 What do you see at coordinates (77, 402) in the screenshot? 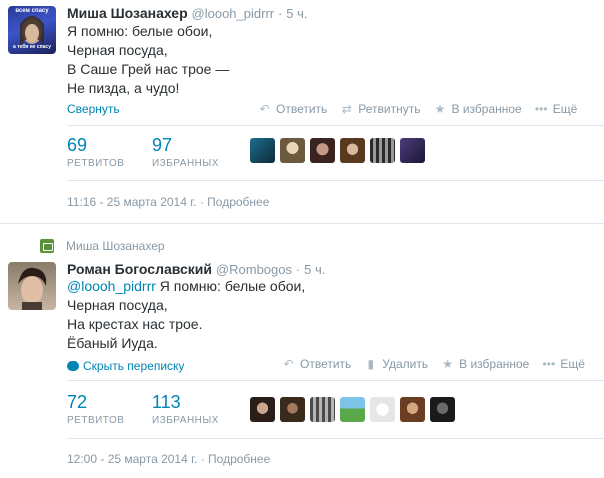
I see `retweets-count: 72` at bounding box center [77, 402].